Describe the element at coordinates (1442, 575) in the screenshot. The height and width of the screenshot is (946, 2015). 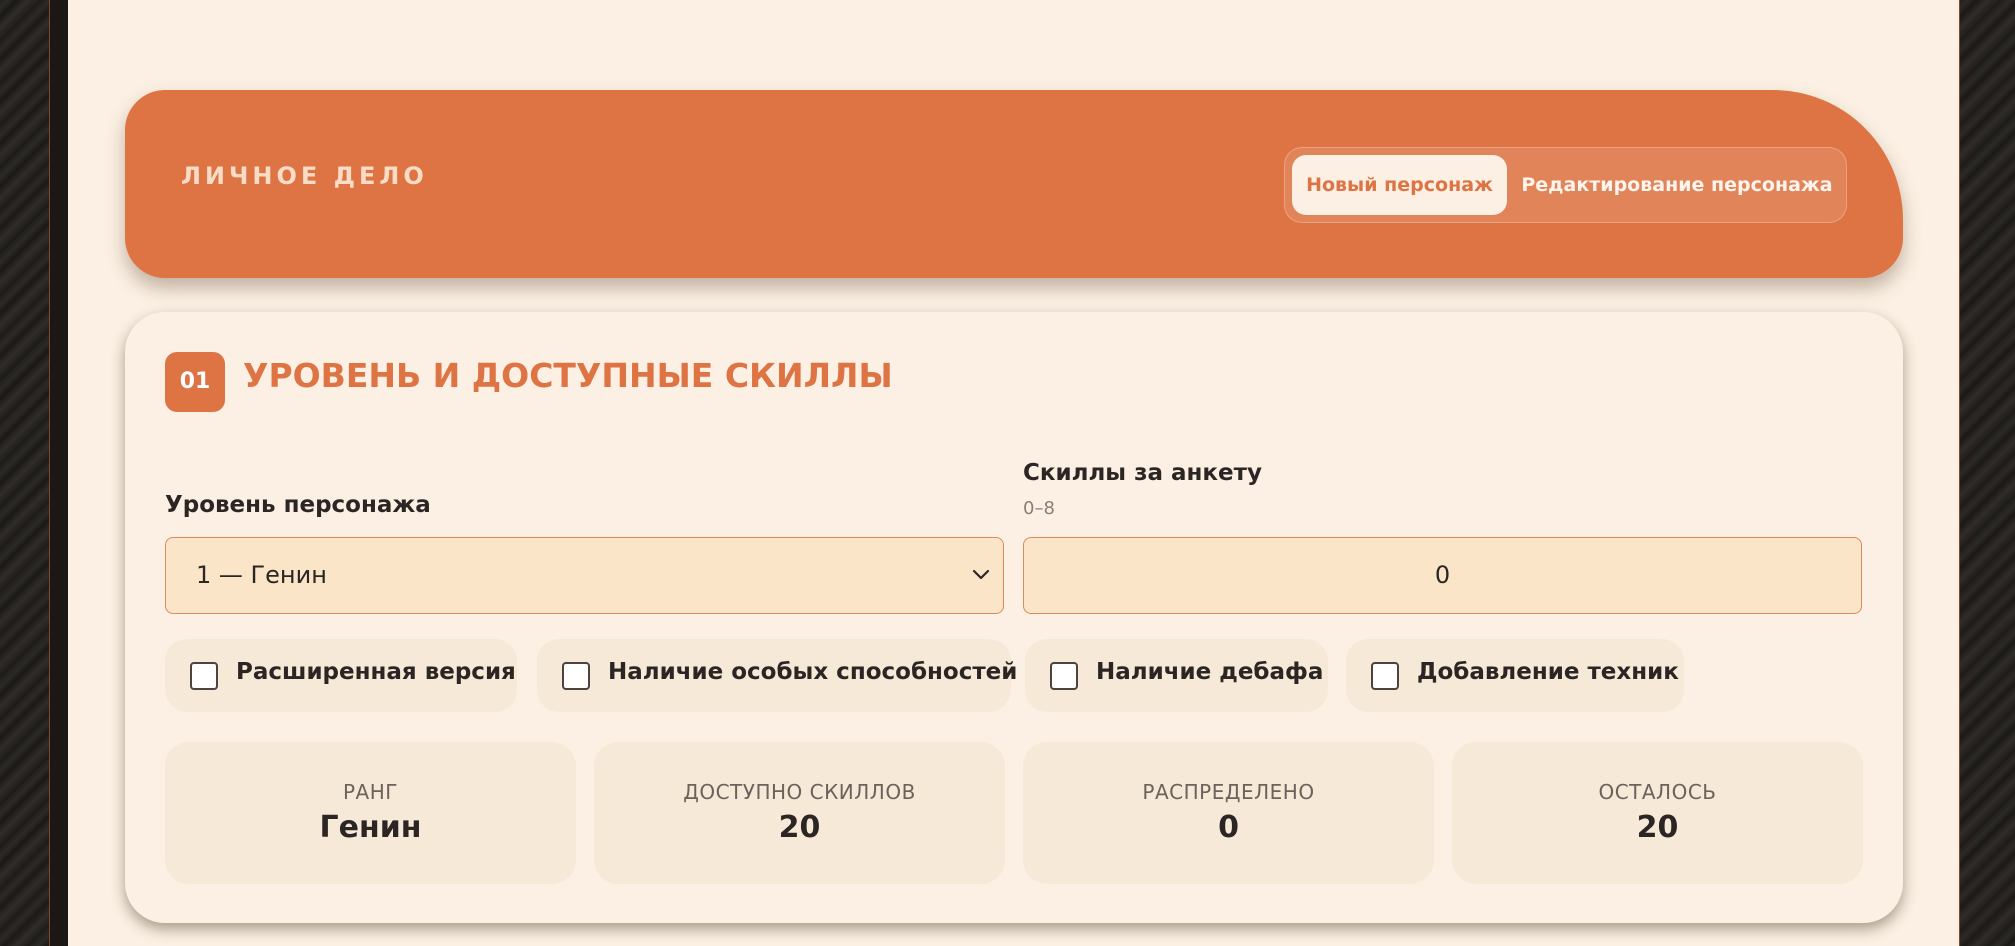
I see `skills-number-input: 0` at that location.